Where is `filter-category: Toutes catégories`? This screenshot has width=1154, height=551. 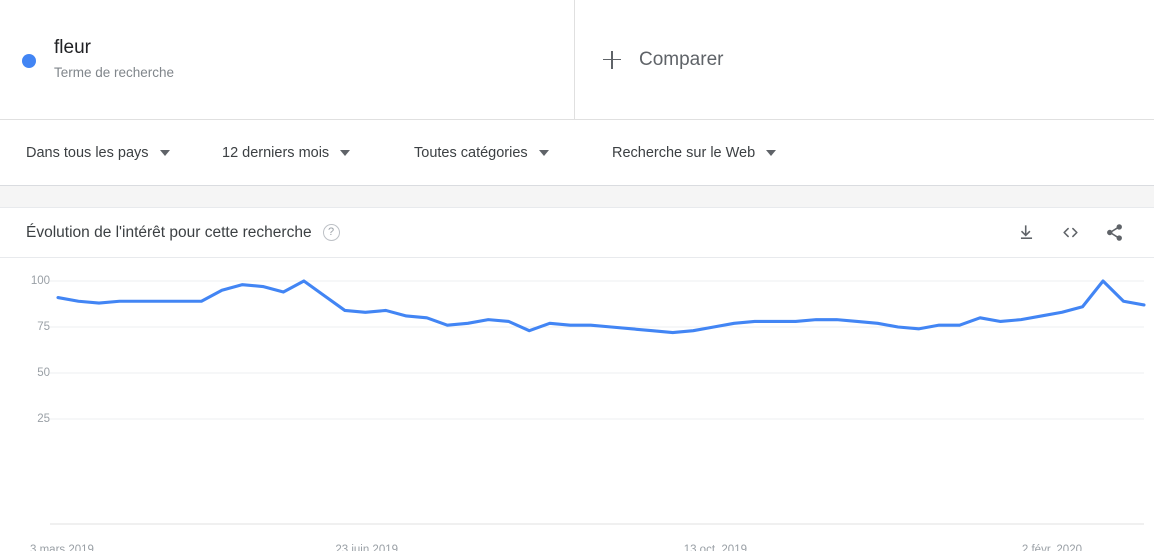 filter-category: Toutes catégories is located at coordinates (513, 153).